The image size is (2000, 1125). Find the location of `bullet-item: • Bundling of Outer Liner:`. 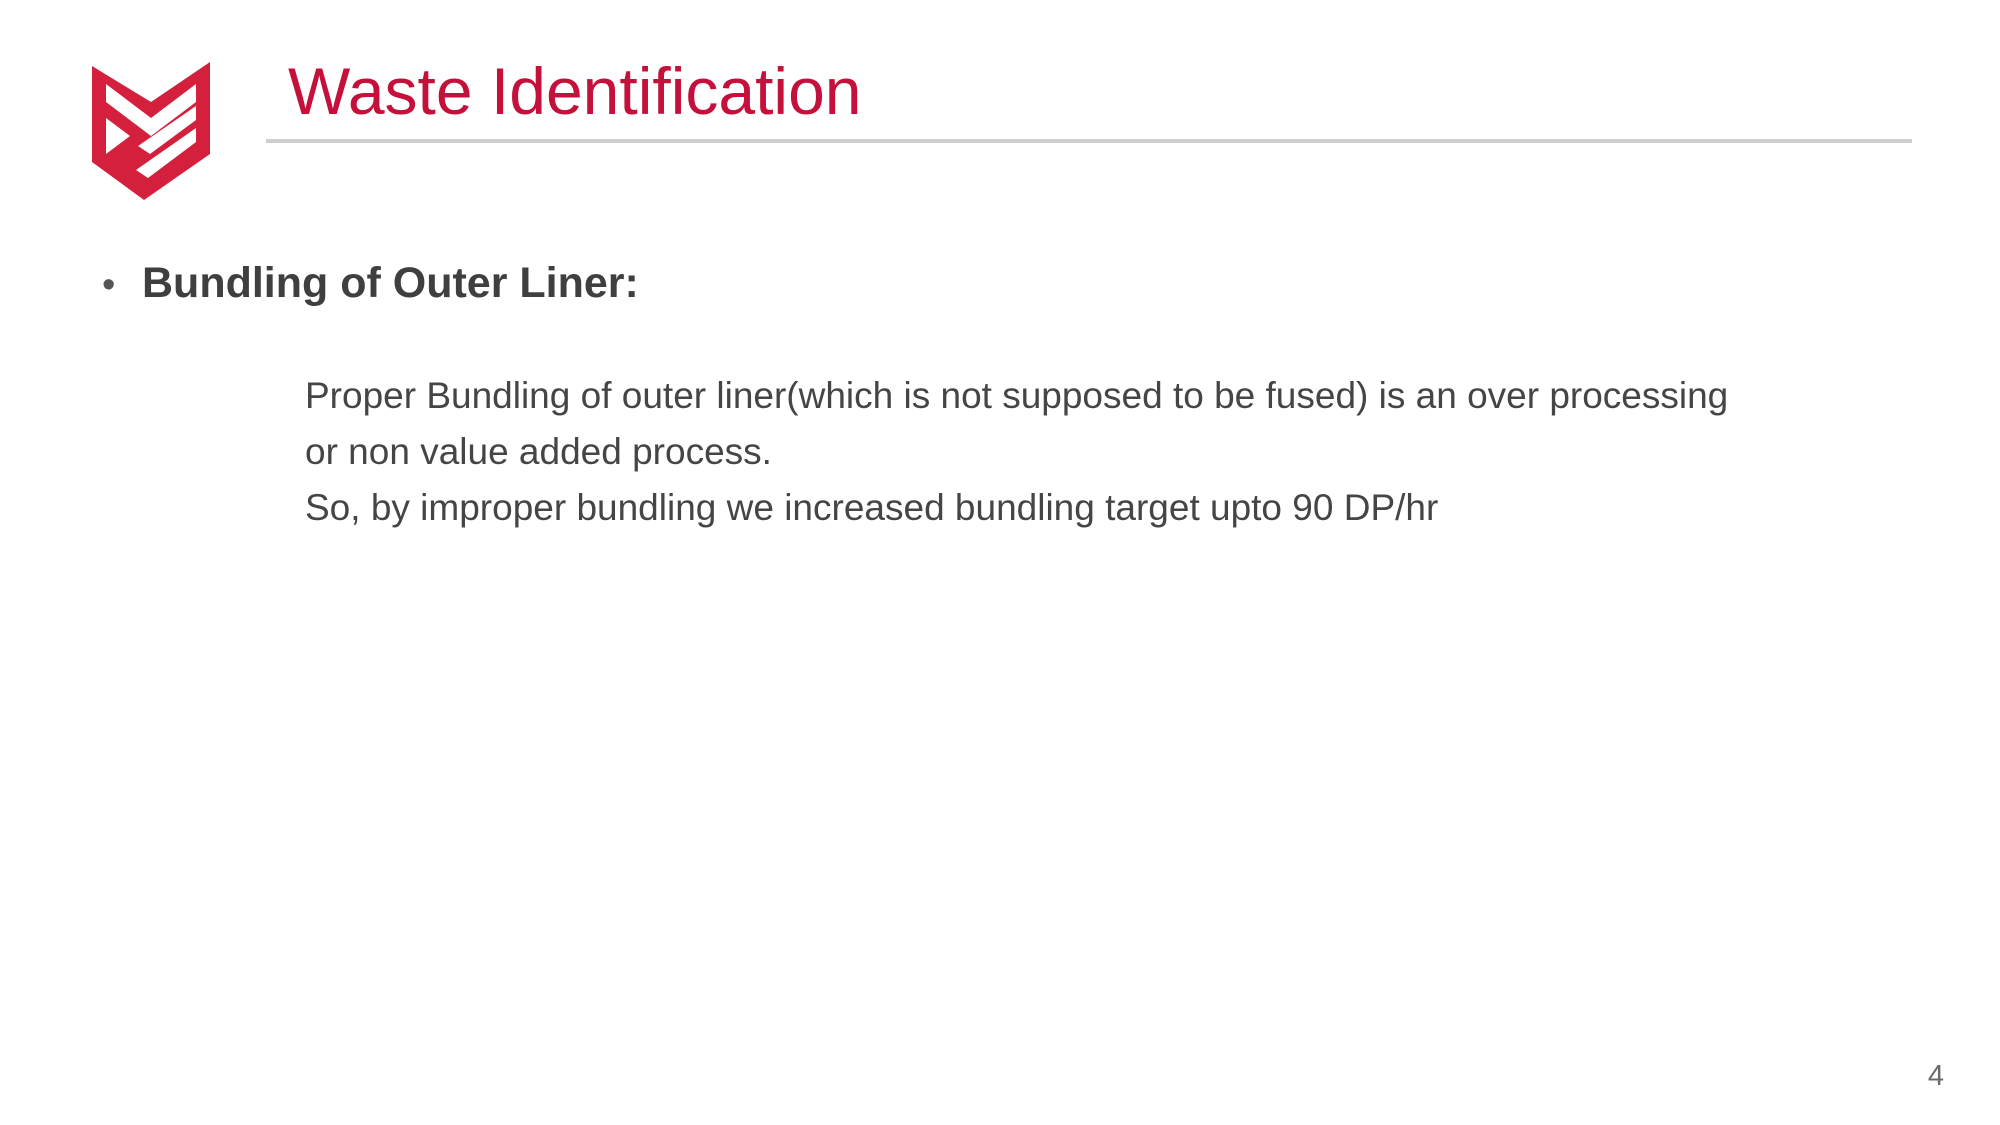

bullet-item: • Bundling of Outer Liner: is located at coordinates (370, 284).